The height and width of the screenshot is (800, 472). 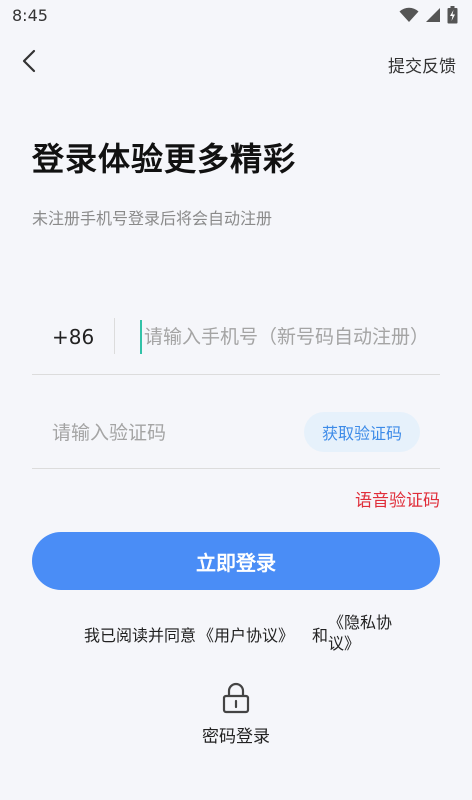 I want to click on status-icons, so click(x=428, y=15).